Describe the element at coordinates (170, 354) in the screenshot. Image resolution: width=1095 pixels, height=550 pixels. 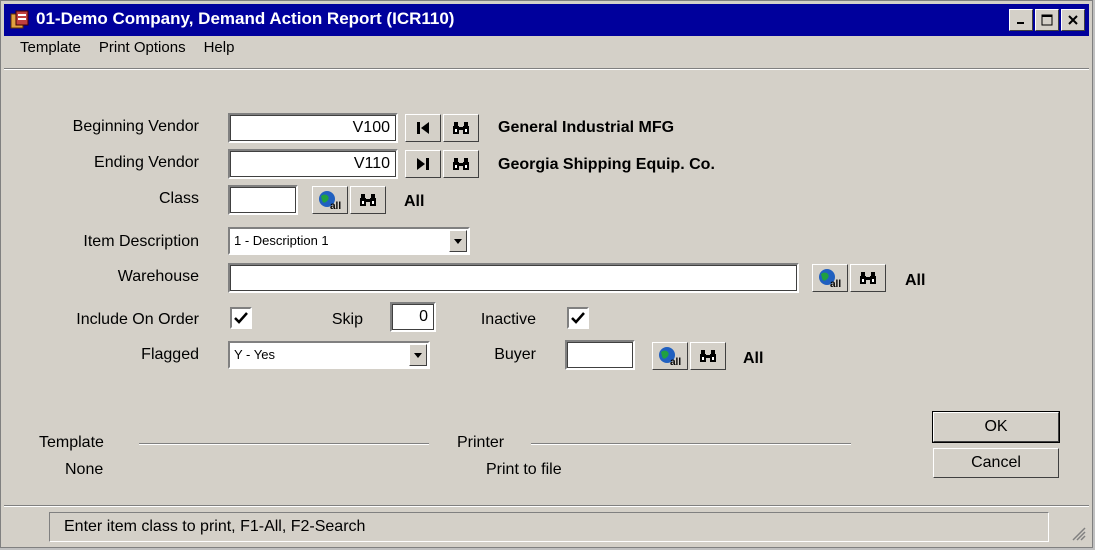
I see `flagged-label: Flagged` at that location.